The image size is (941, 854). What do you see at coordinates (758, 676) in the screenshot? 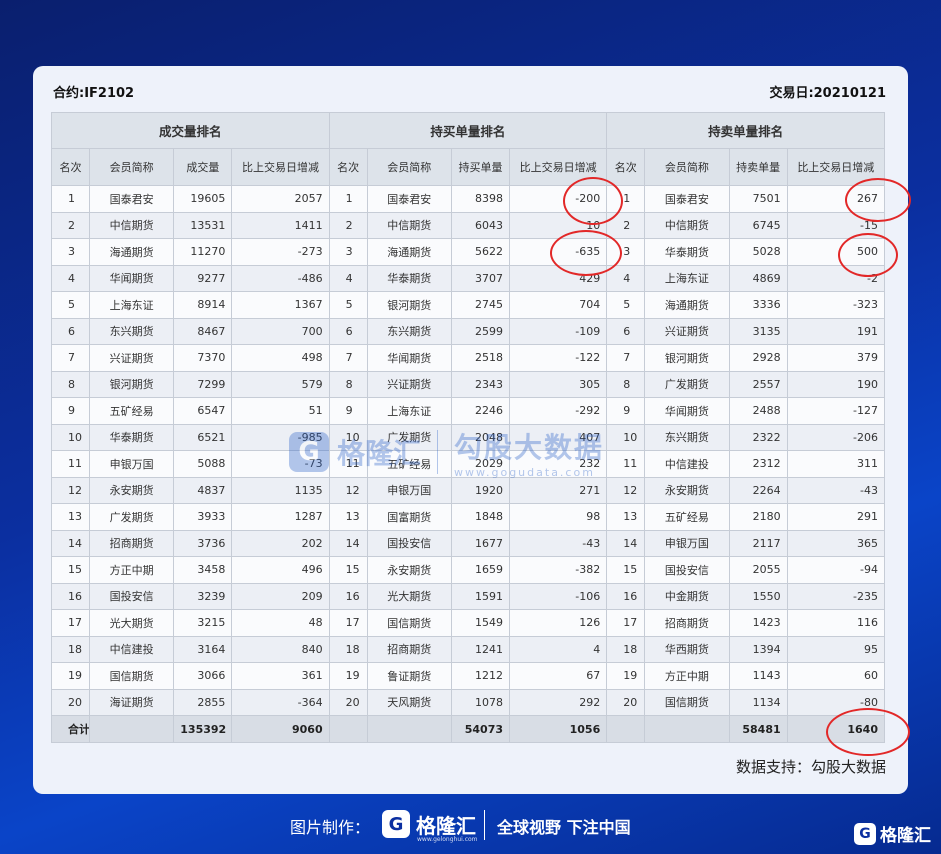
I see `amount-cell: 1143` at bounding box center [758, 676].